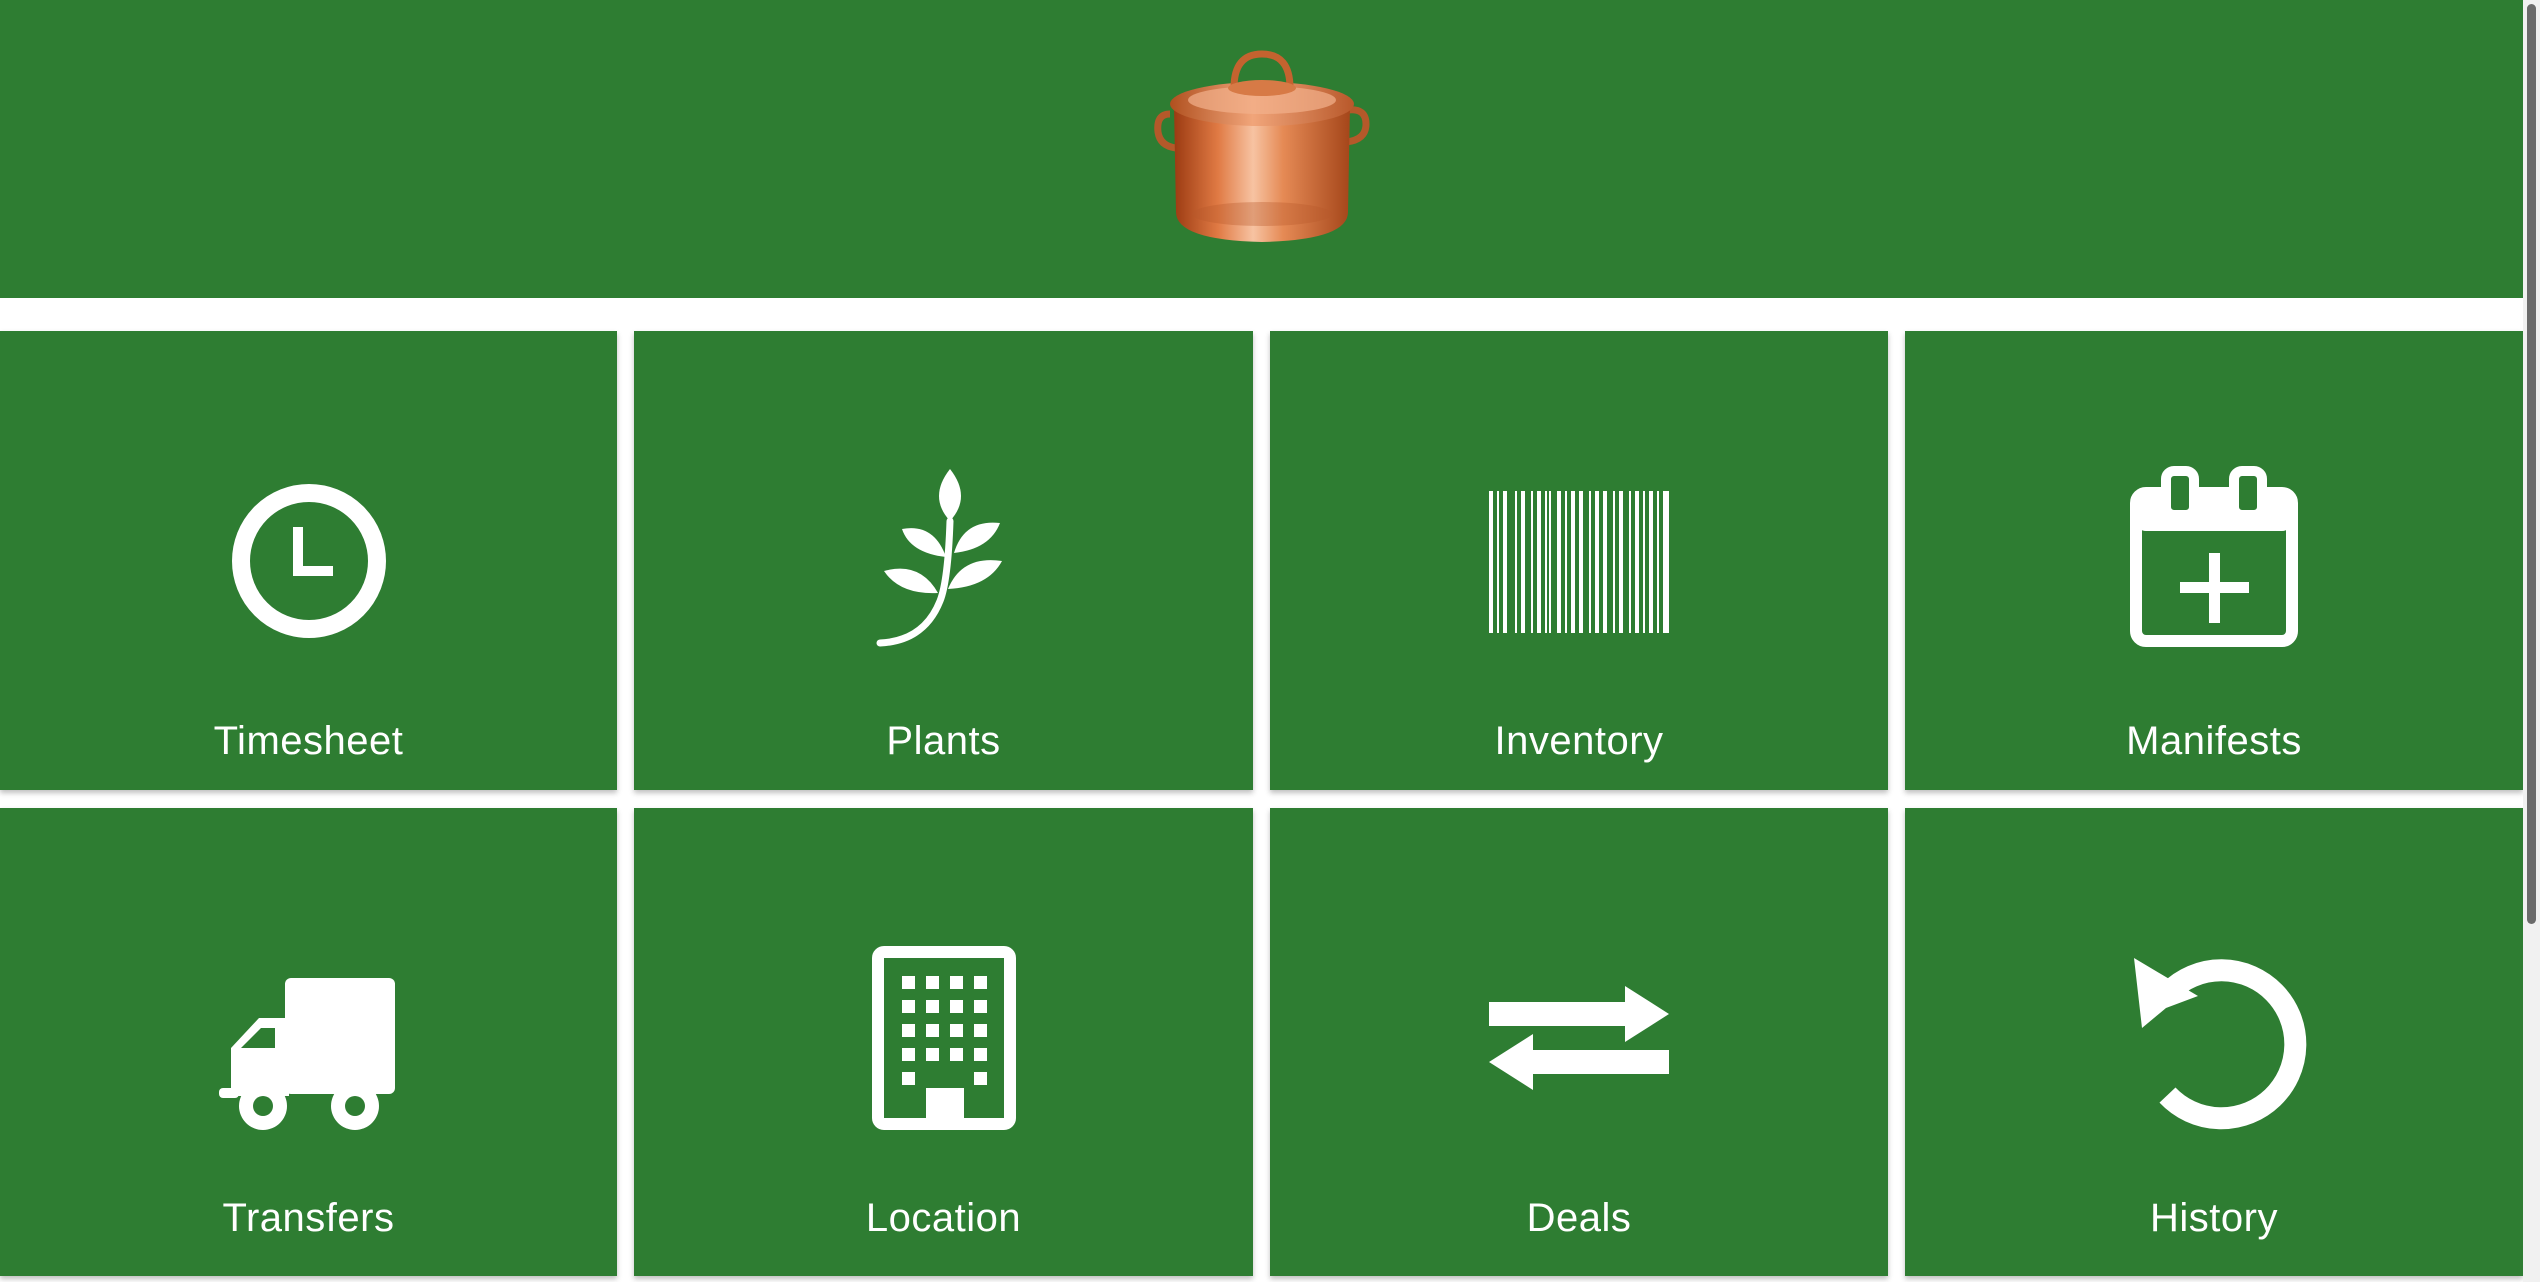 The width and height of the screenshot is (2540, 1282). What do you see at coordinates (1261, 146) in the screenshot?
I see `copper-stock-pot-icon` at bounding box center [1261, 146].